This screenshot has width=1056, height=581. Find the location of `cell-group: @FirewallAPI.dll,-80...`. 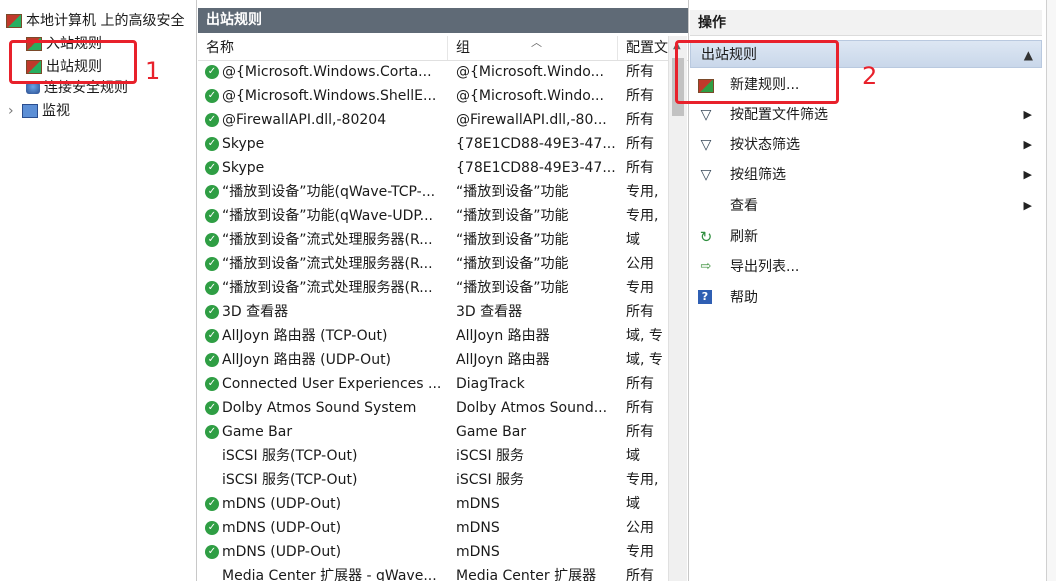

cell-group: @FirewallAPI.dll,-80... is located at coordinates (531, 120).